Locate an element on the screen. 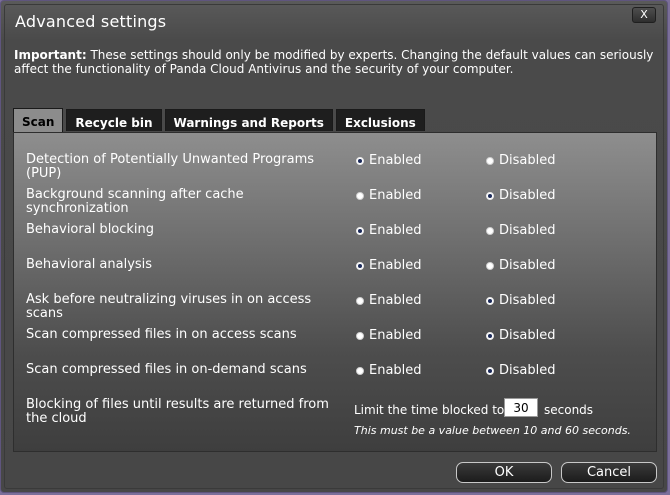 This screenshot has width=670, height=495. radio-ask-before-neutralizing-disabled: Disabled is located at coordinates (520, 300).